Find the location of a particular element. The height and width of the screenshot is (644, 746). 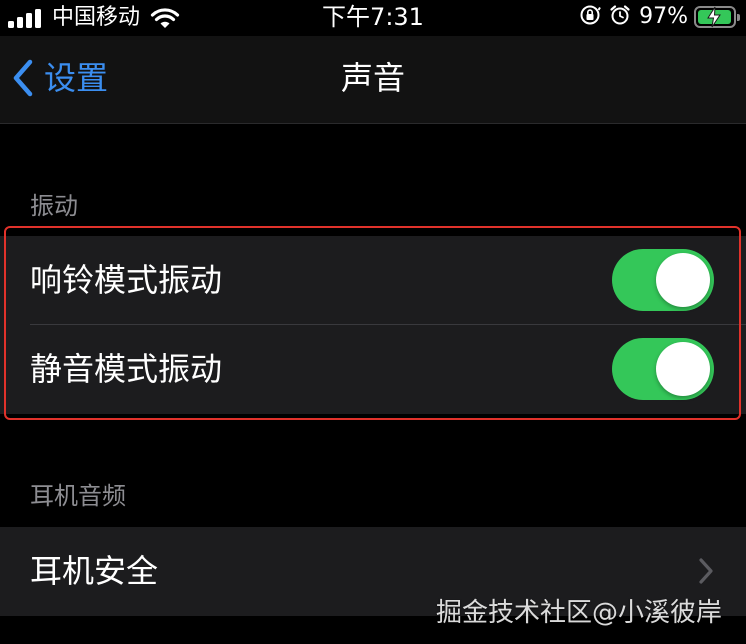

row-label: 响铃模式振动 is located at coordinates (126, 280).